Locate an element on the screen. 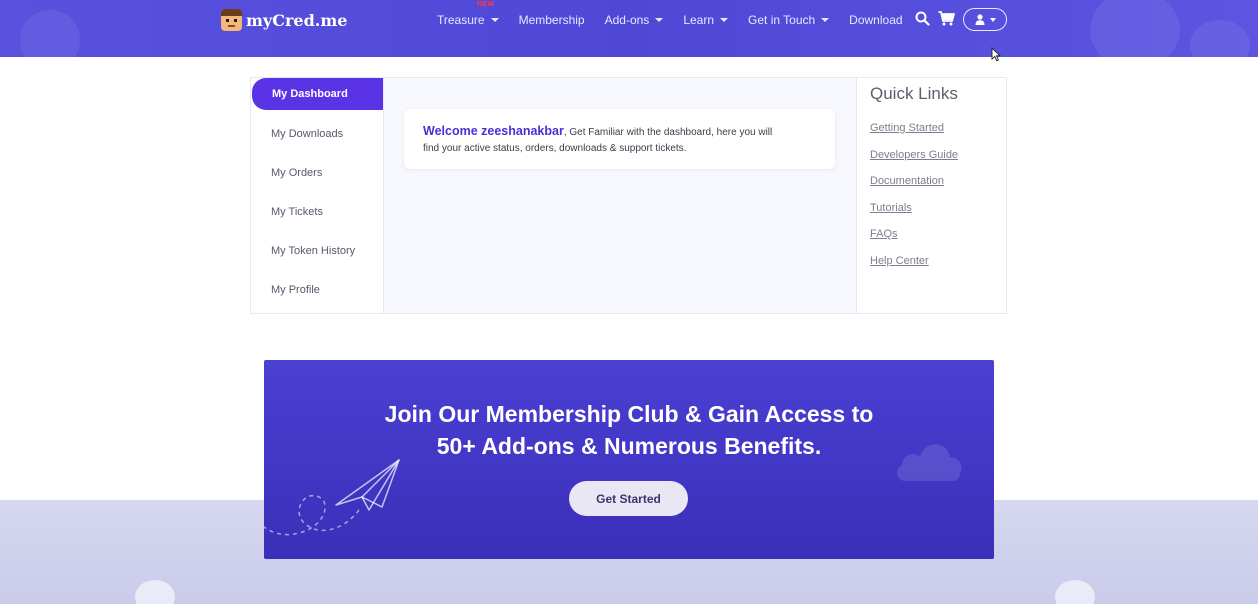  sidebar-item-token-history: My Token History is located at coordinates (317, 251).